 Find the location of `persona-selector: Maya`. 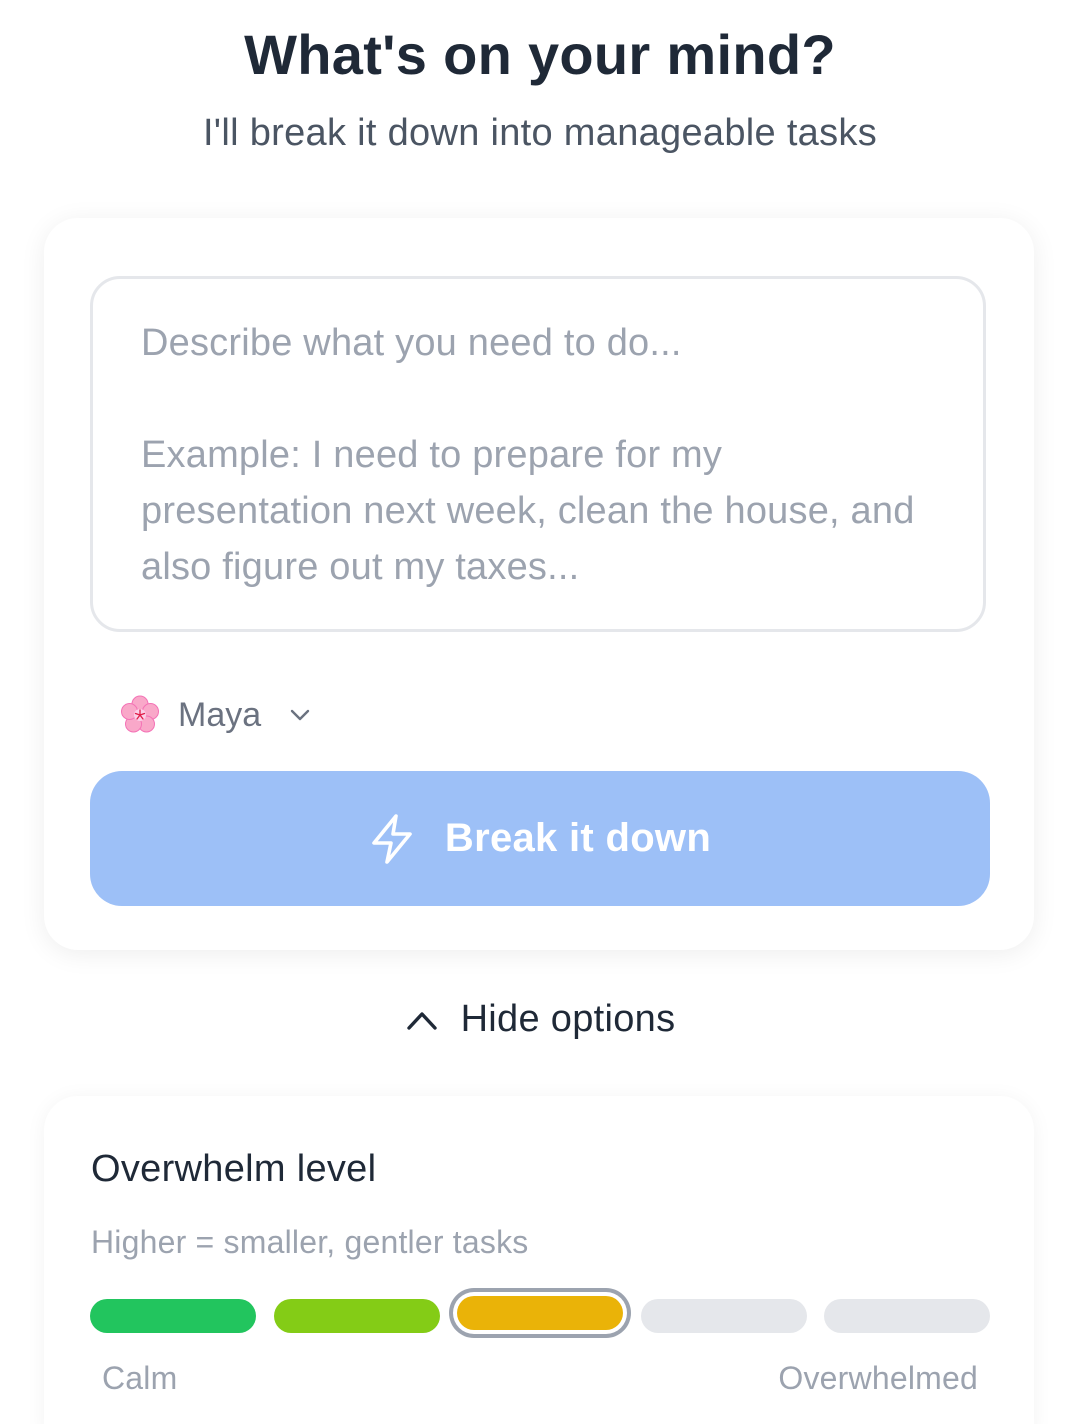

persona-selector: Maya is located at coordinates (216, 715).